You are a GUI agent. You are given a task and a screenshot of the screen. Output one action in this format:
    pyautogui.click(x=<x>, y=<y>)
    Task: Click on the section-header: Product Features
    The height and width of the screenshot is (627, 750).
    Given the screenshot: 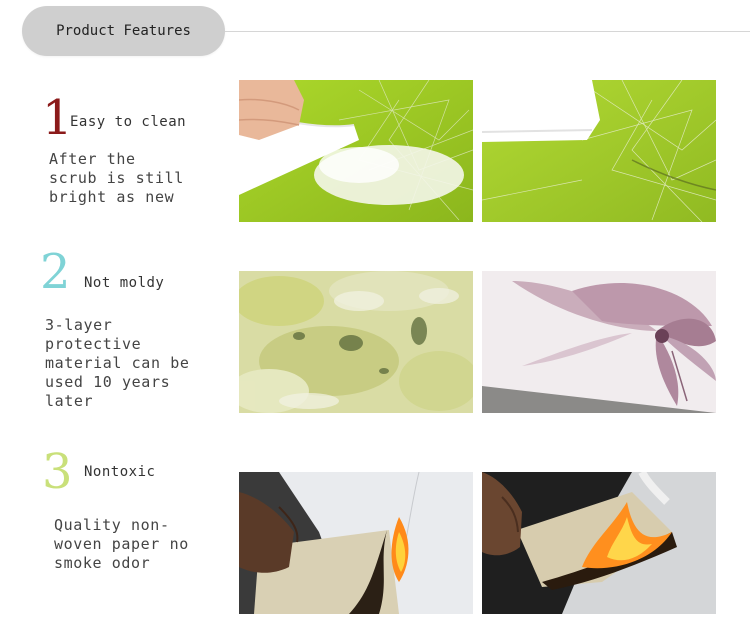 What is the action you would take?
    pyautogui.click(x=123, y=31)
    